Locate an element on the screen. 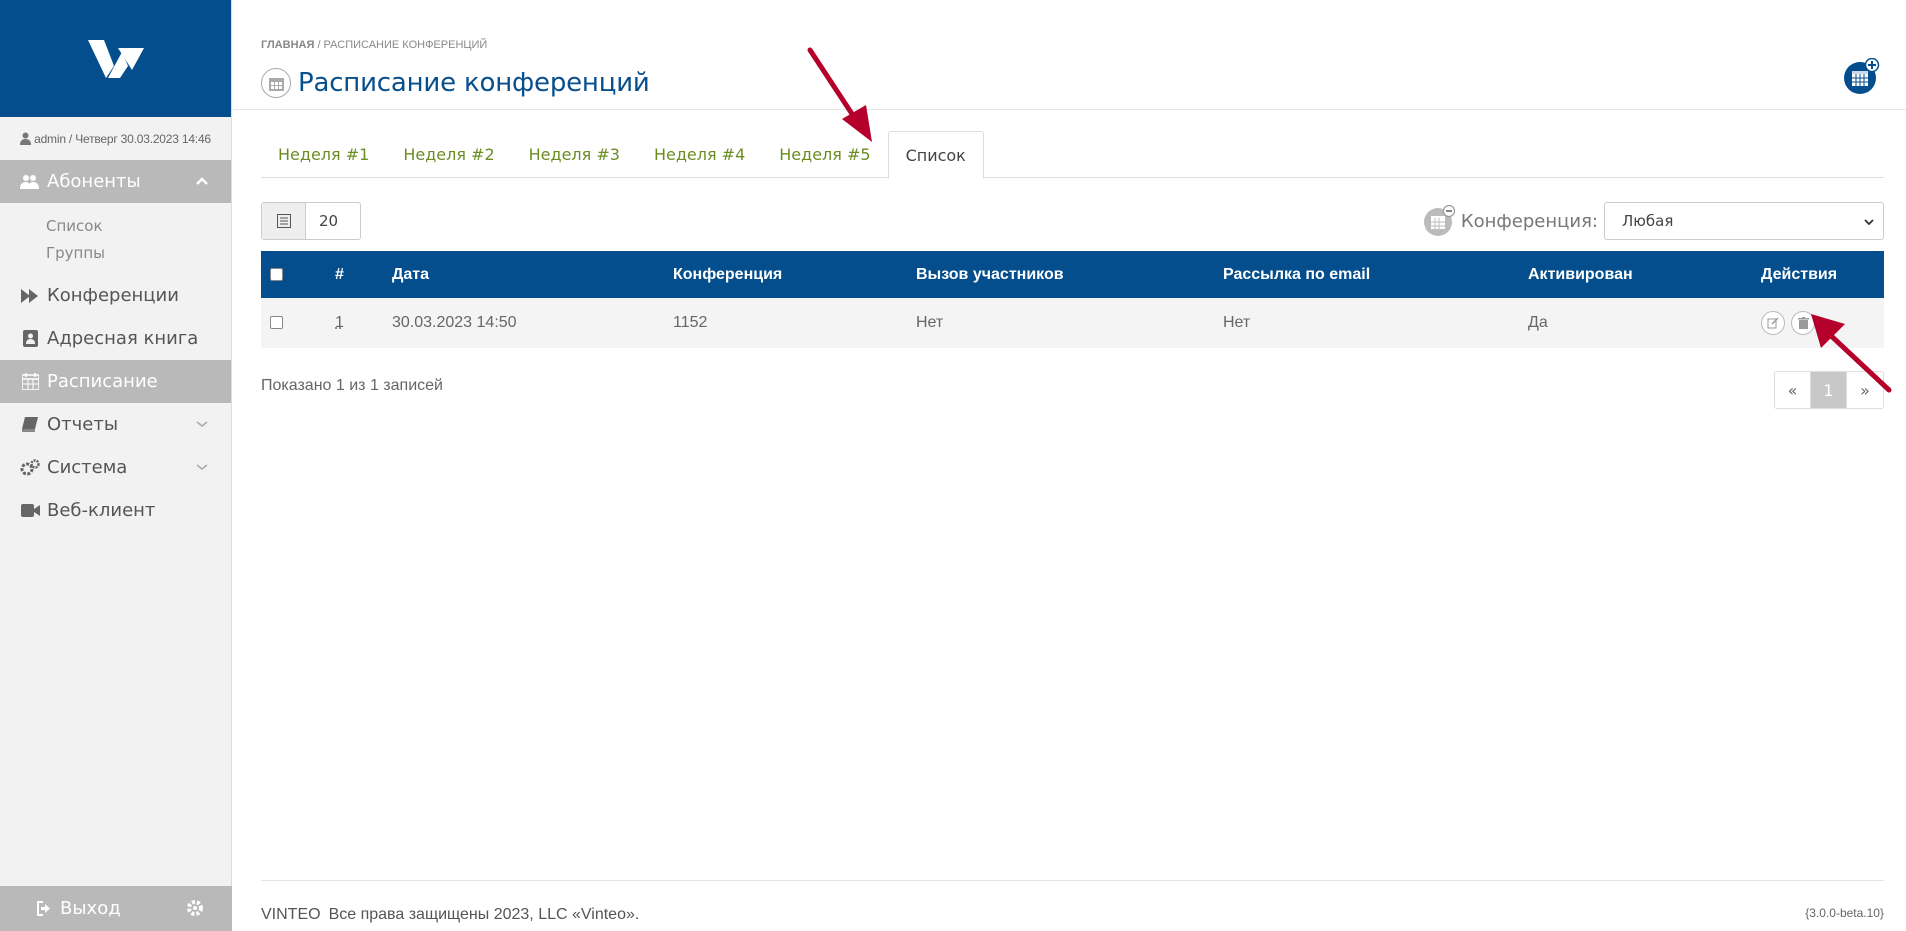 The image size is (1906, 931). sidebar-item-label: Веб-клиент is located at coordinates (101, 510).